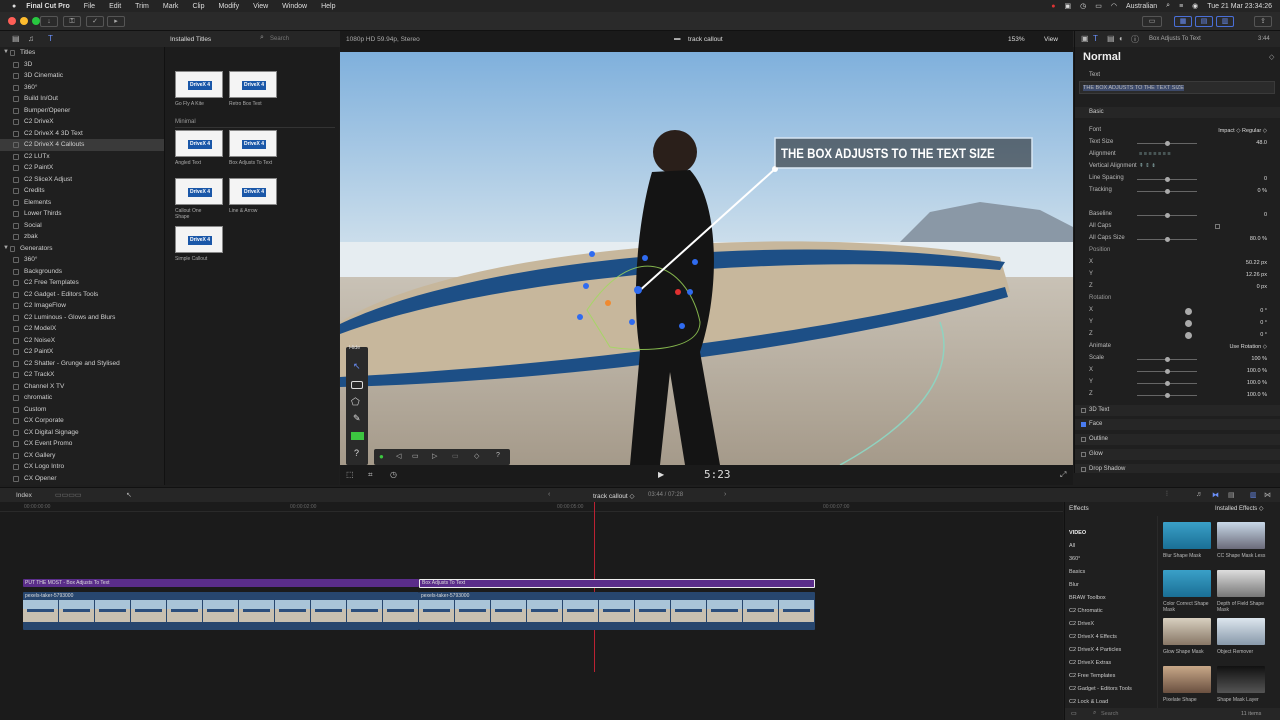  Describe the element at coordinates (1081, 624) in the screenshot. I see `effects-category-c2-drivex: C2 DriveX` at that location.